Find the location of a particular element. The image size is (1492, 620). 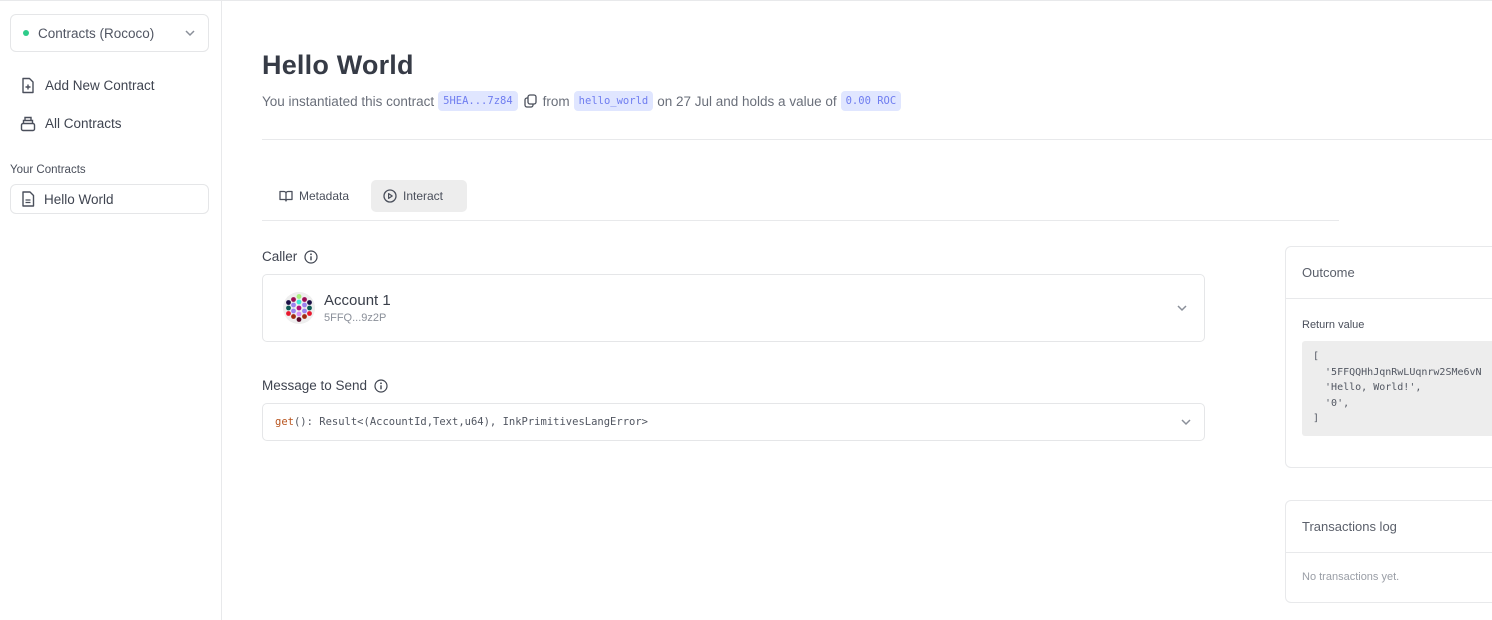

account-avatar is located at coordinates (299, 308).